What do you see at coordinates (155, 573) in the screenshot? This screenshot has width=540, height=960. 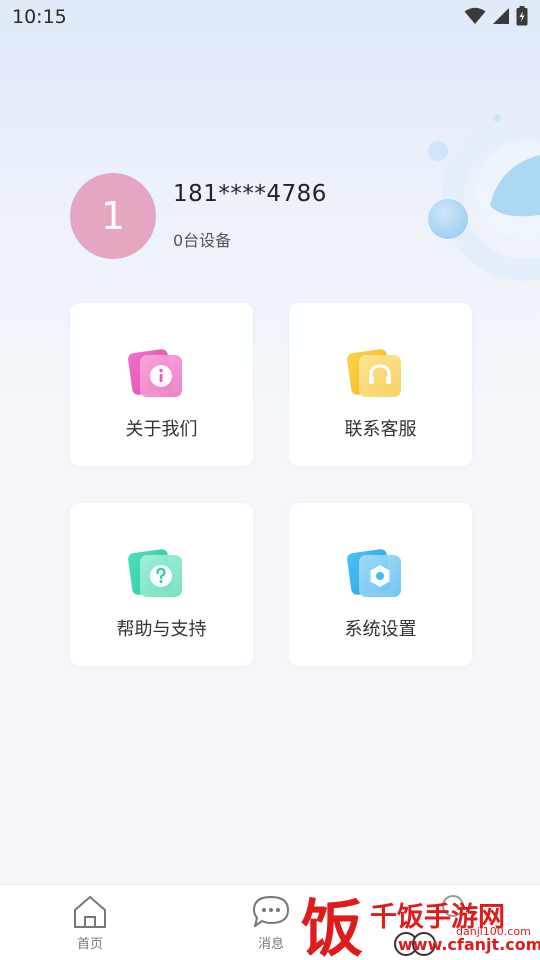 I see `help-icon` at bounding box center [155, 573].